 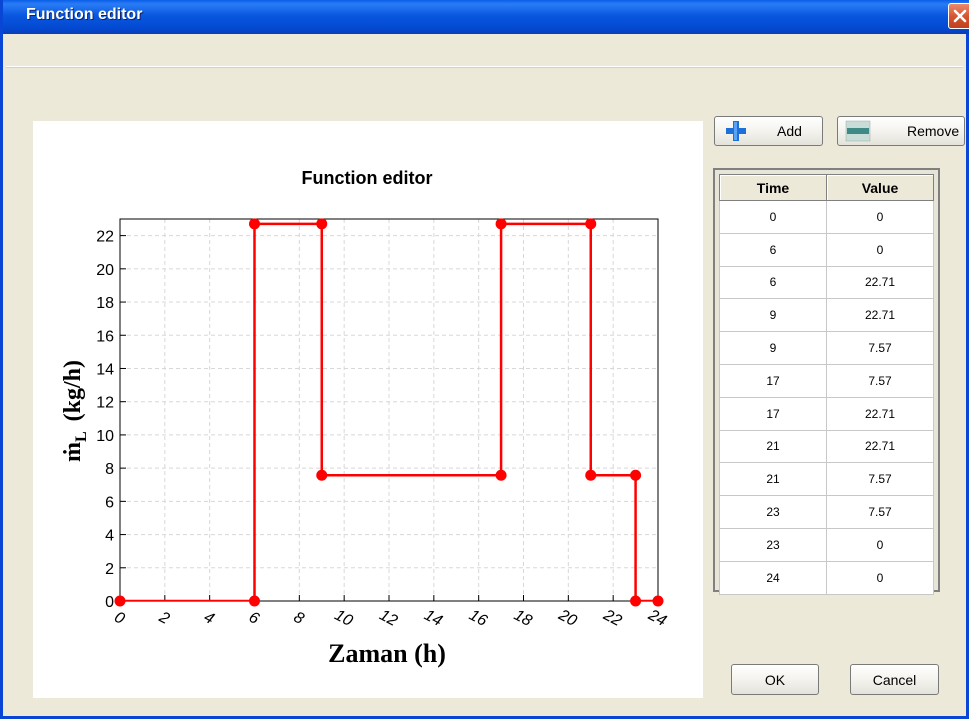 What do you see at coordinates (105, 403) in the screenshot?
I see `y-tick-label: 12` at bounding box center [105, 403].